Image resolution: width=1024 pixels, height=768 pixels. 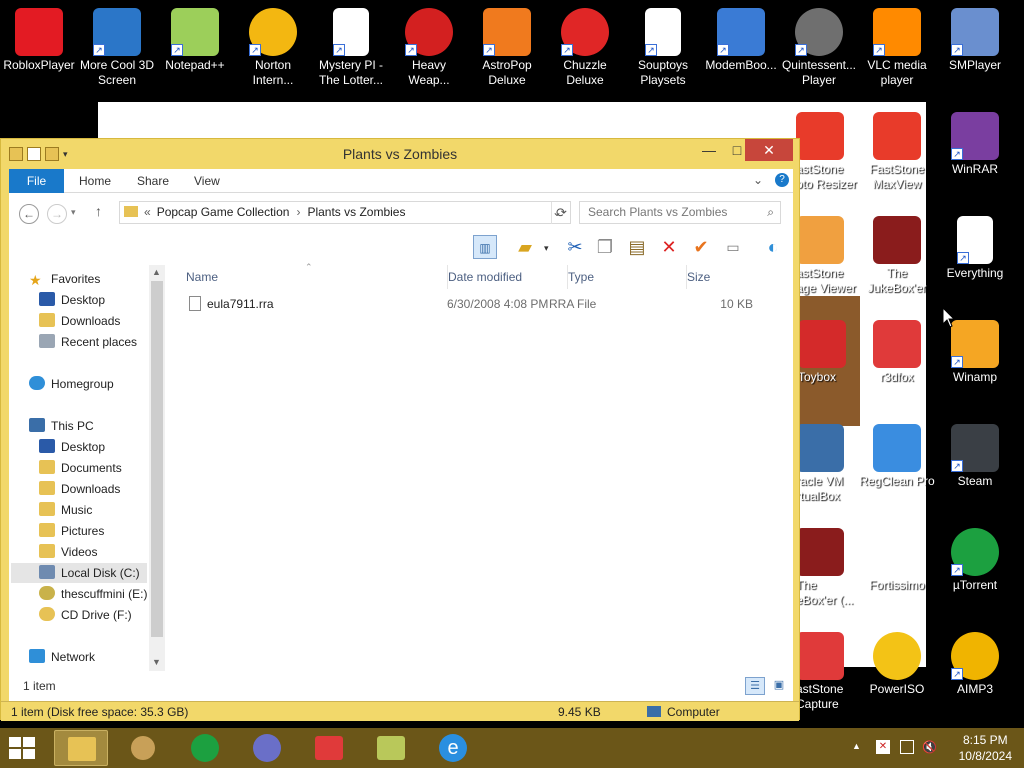 What do you see at coordinates (64, 279) in the screenshot?
I see `nav-favorites-header: ★ Favorites` at bounding box center [64, 279].